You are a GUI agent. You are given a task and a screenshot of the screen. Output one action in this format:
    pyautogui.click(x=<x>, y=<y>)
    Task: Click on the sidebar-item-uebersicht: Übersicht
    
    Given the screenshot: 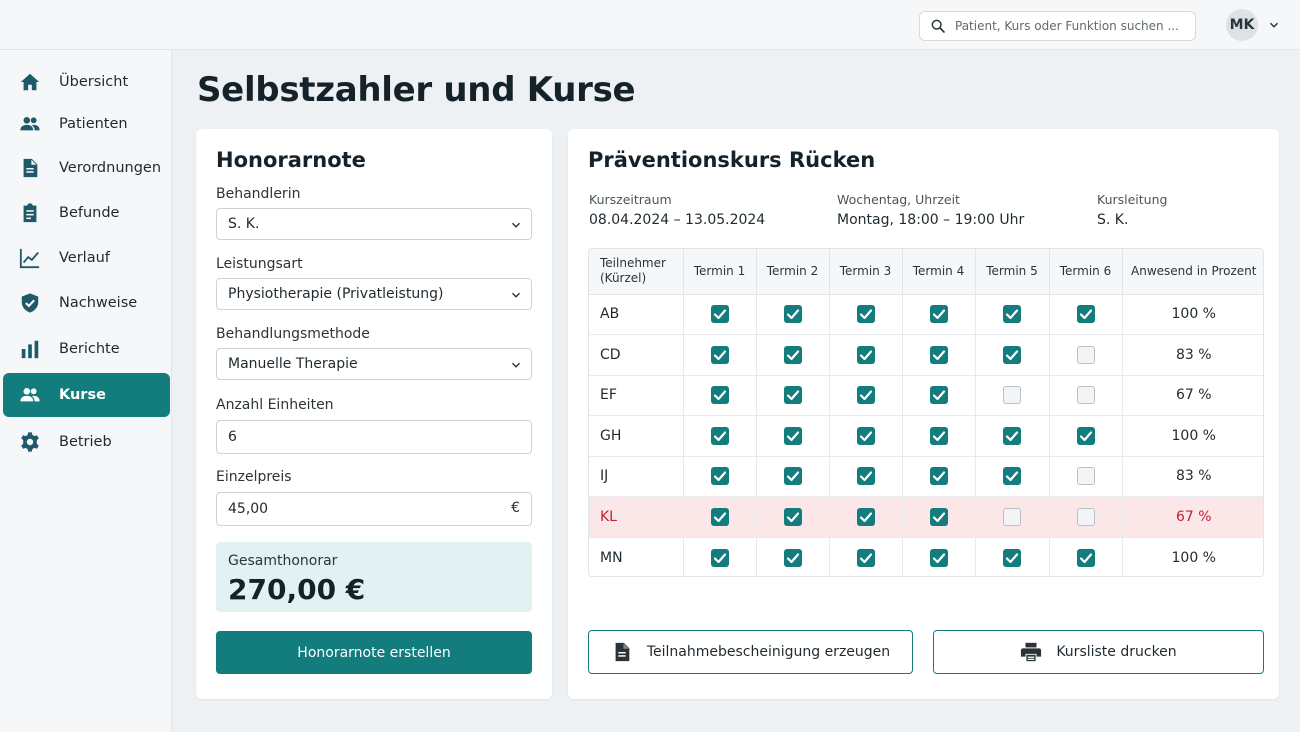 What is the action you would take?
    pyautogui.click(x=86, y=82)
    